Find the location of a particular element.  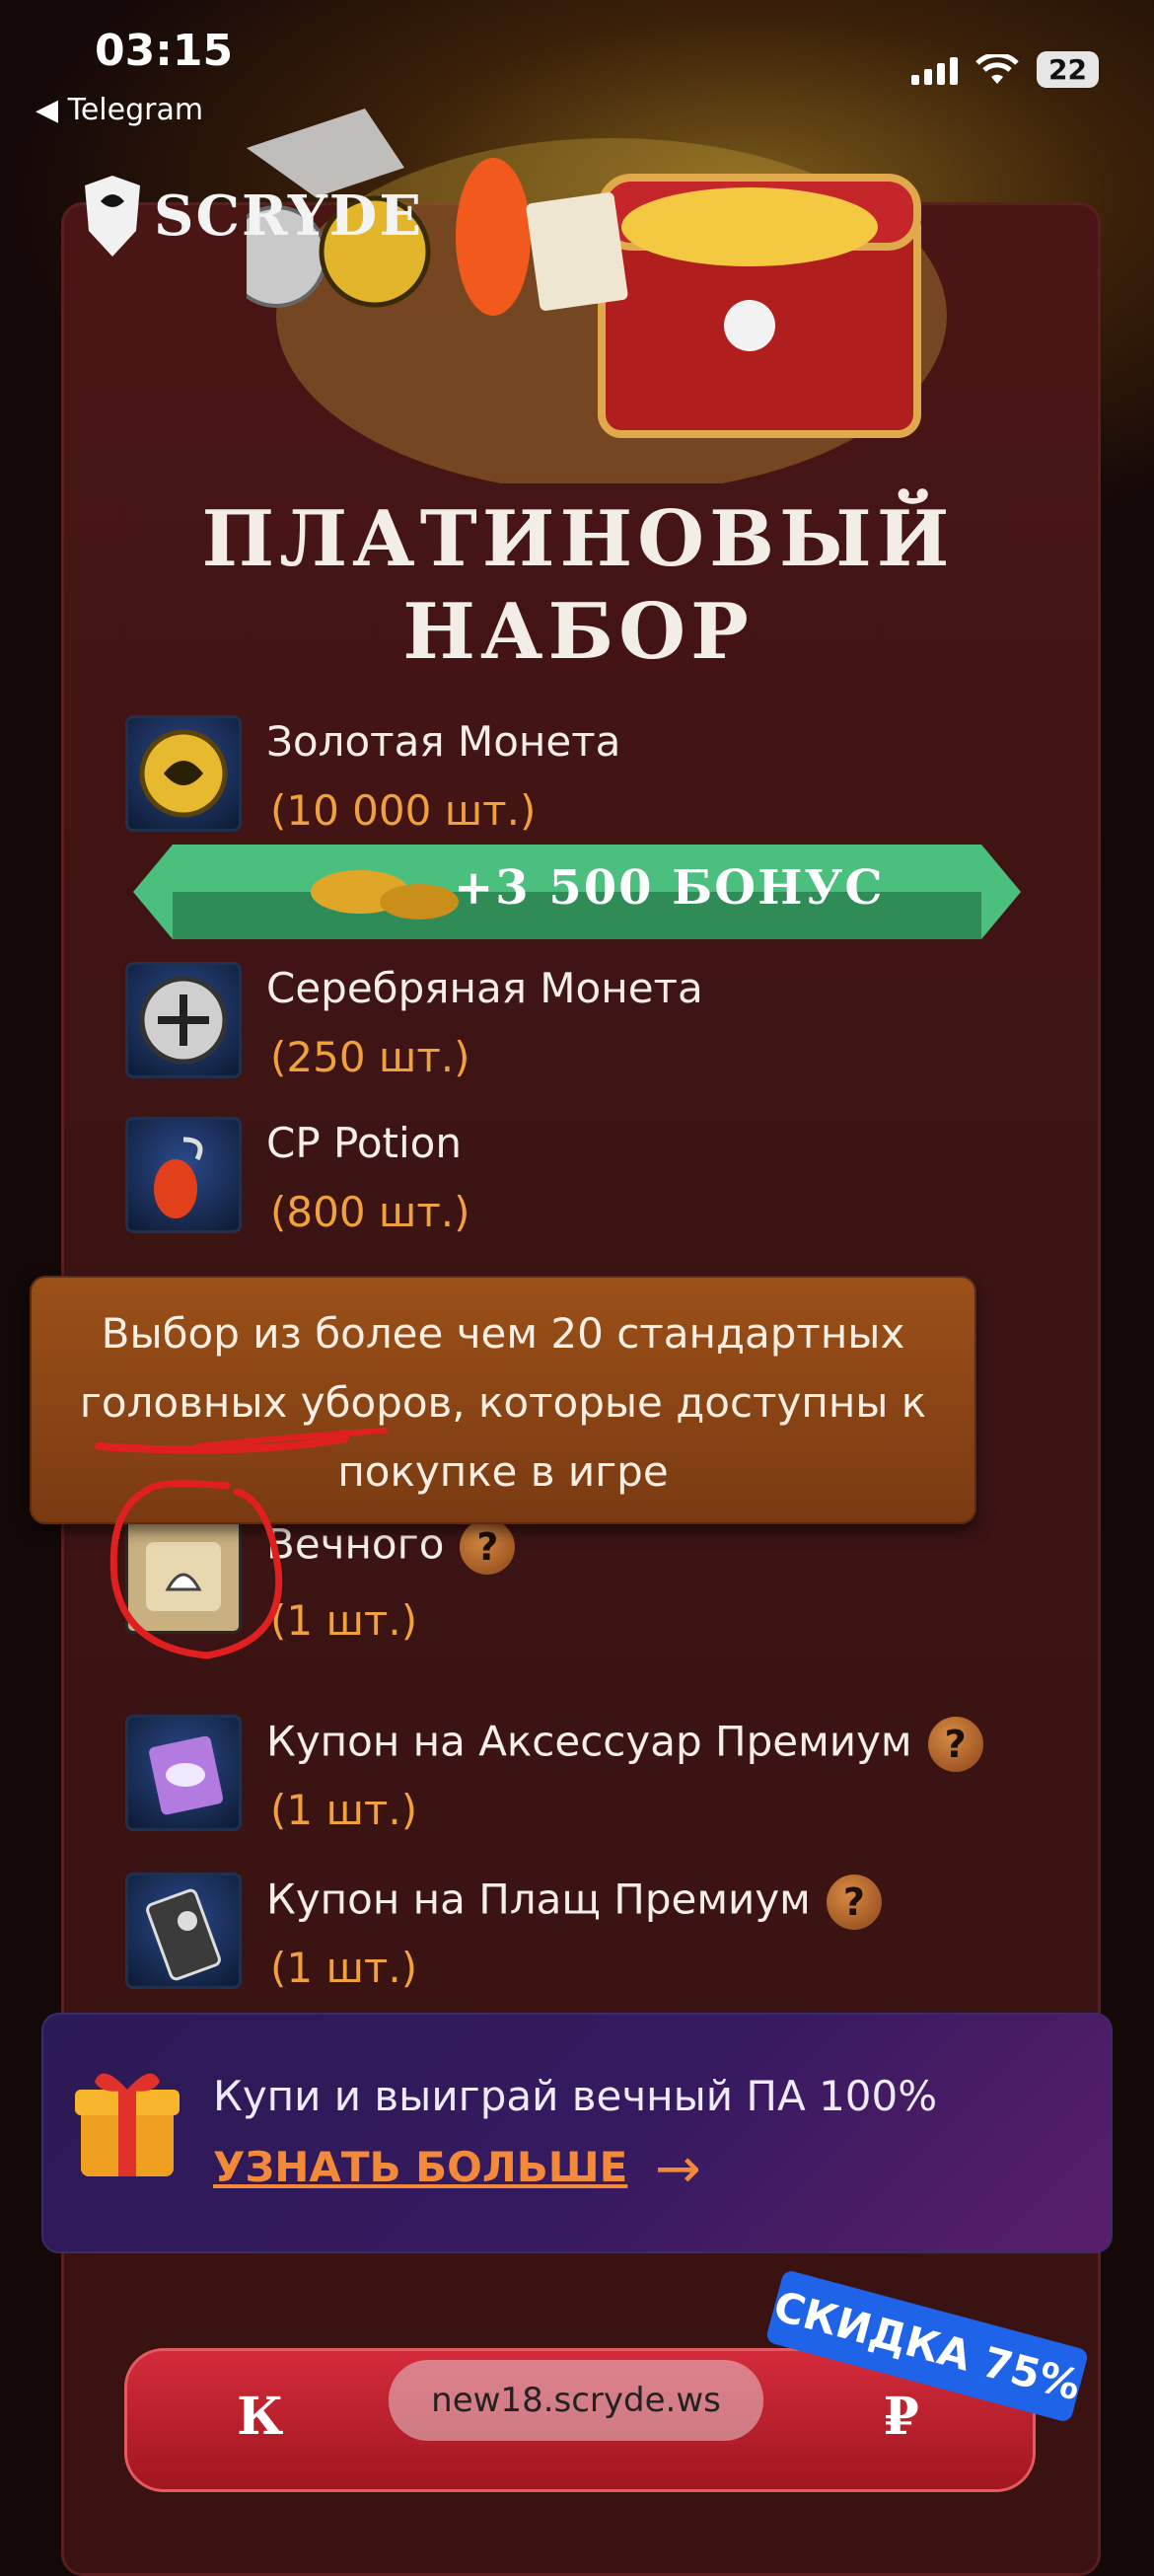

silver-coin-icon is located at coordinates (184, 1020).